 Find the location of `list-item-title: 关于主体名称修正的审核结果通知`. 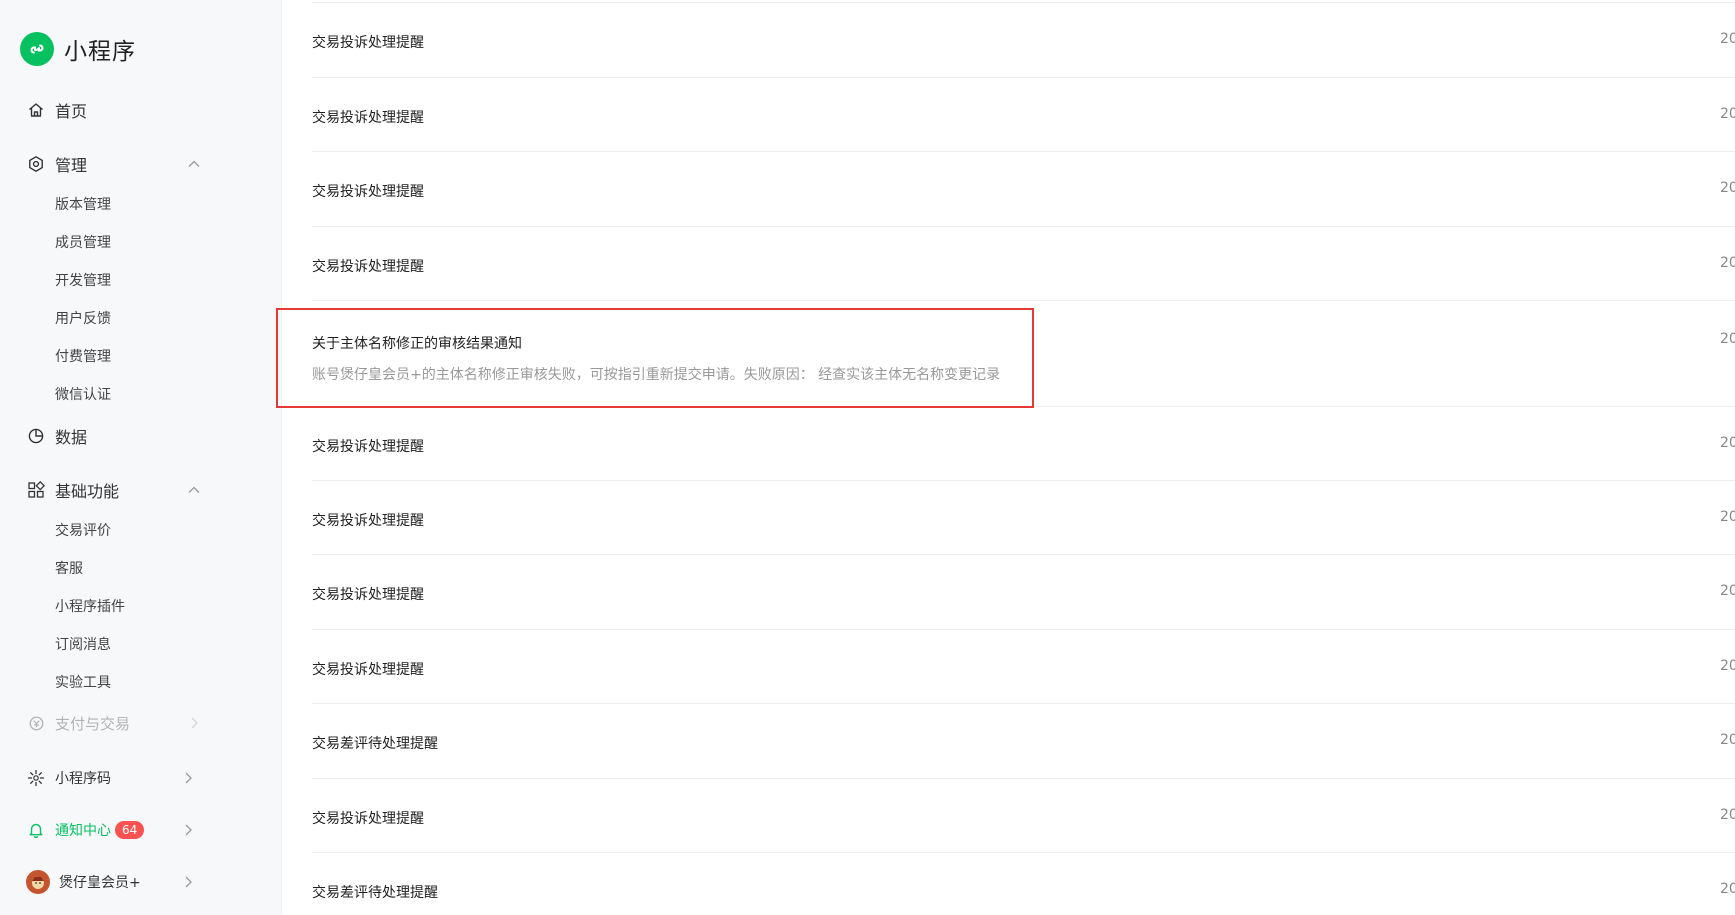

list-item-title: 关于主体名称修正的审核结果通知 is located at coordinates (417, 344).